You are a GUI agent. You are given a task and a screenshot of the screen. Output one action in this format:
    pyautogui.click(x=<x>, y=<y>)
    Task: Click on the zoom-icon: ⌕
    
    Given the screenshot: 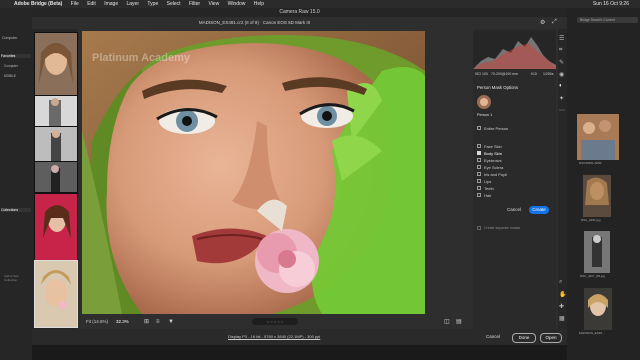 What is the action you would take?
    pyautogui.click(x=560, y=282)
    